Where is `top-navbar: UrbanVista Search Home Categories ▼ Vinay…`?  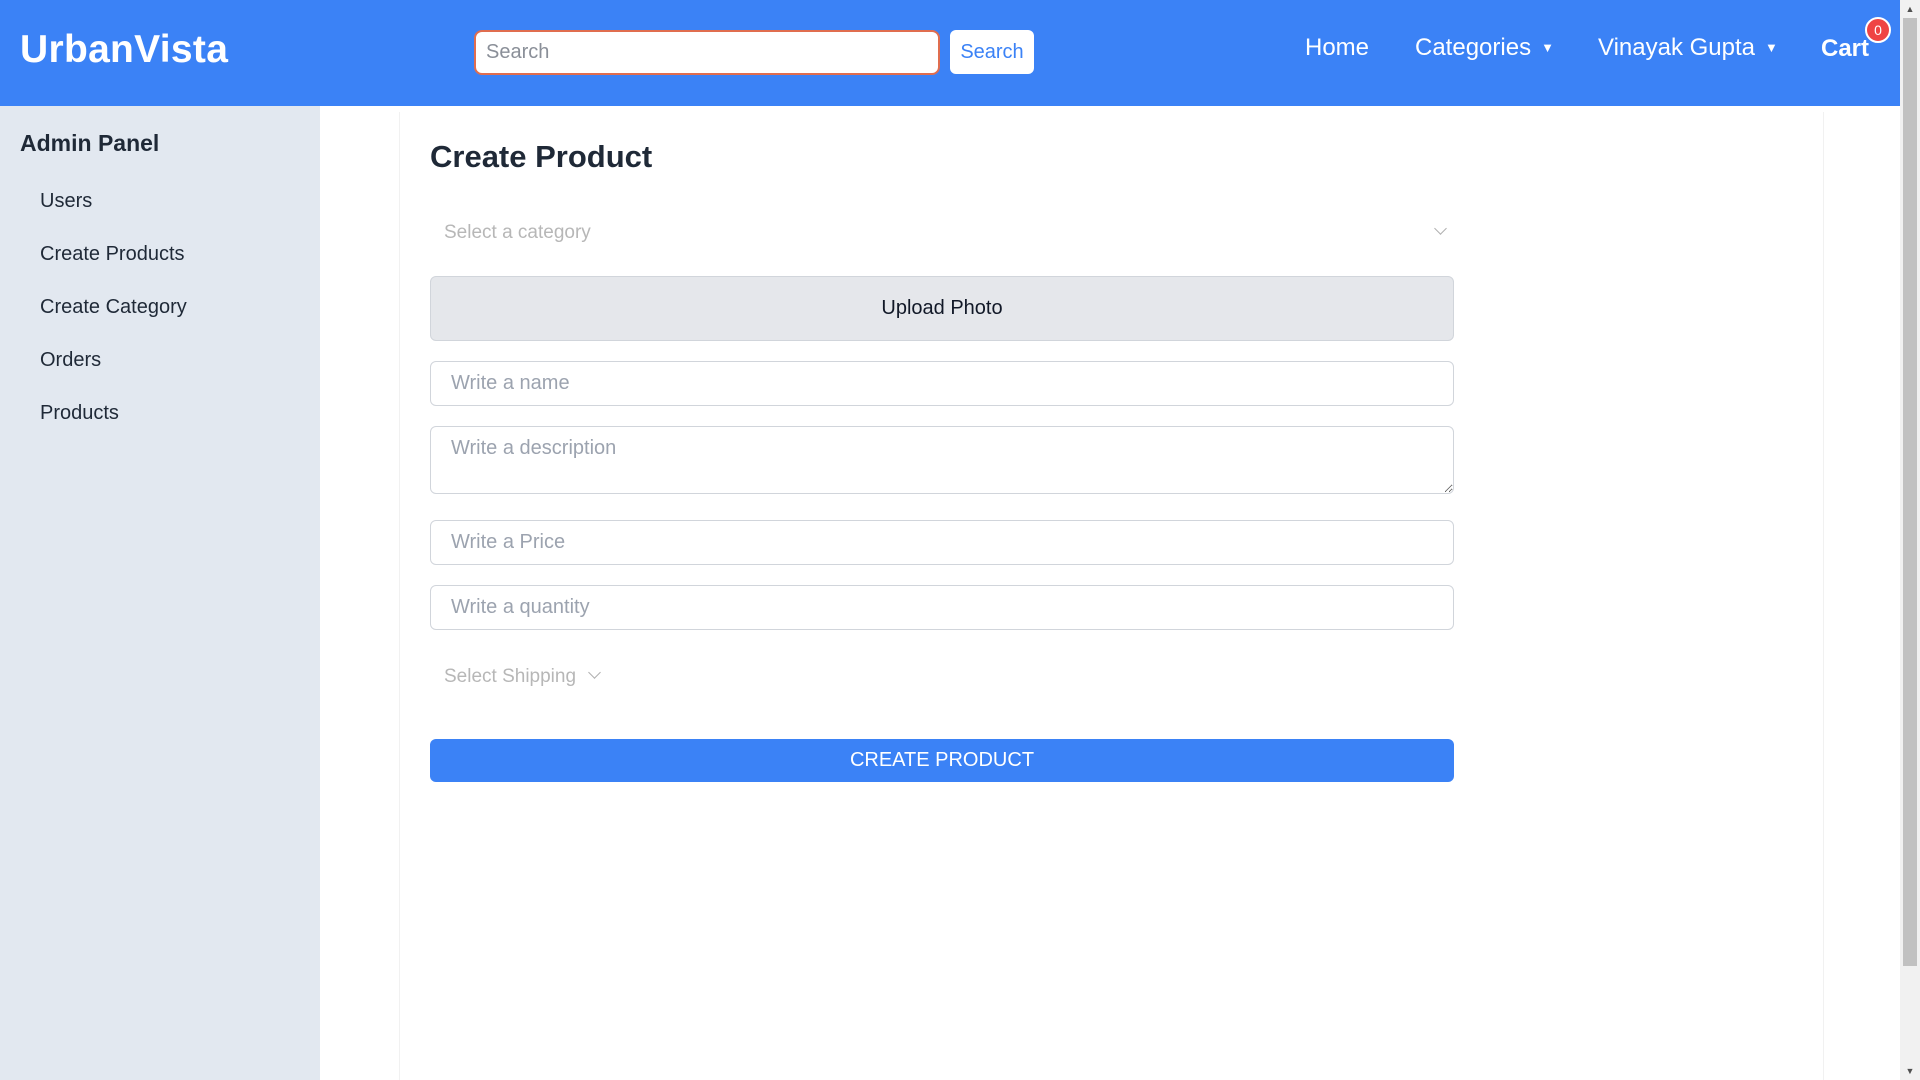
top-navbar: UrbanVista Search Home Categories ▼ Vinay… is located at coordinates (950, 53).